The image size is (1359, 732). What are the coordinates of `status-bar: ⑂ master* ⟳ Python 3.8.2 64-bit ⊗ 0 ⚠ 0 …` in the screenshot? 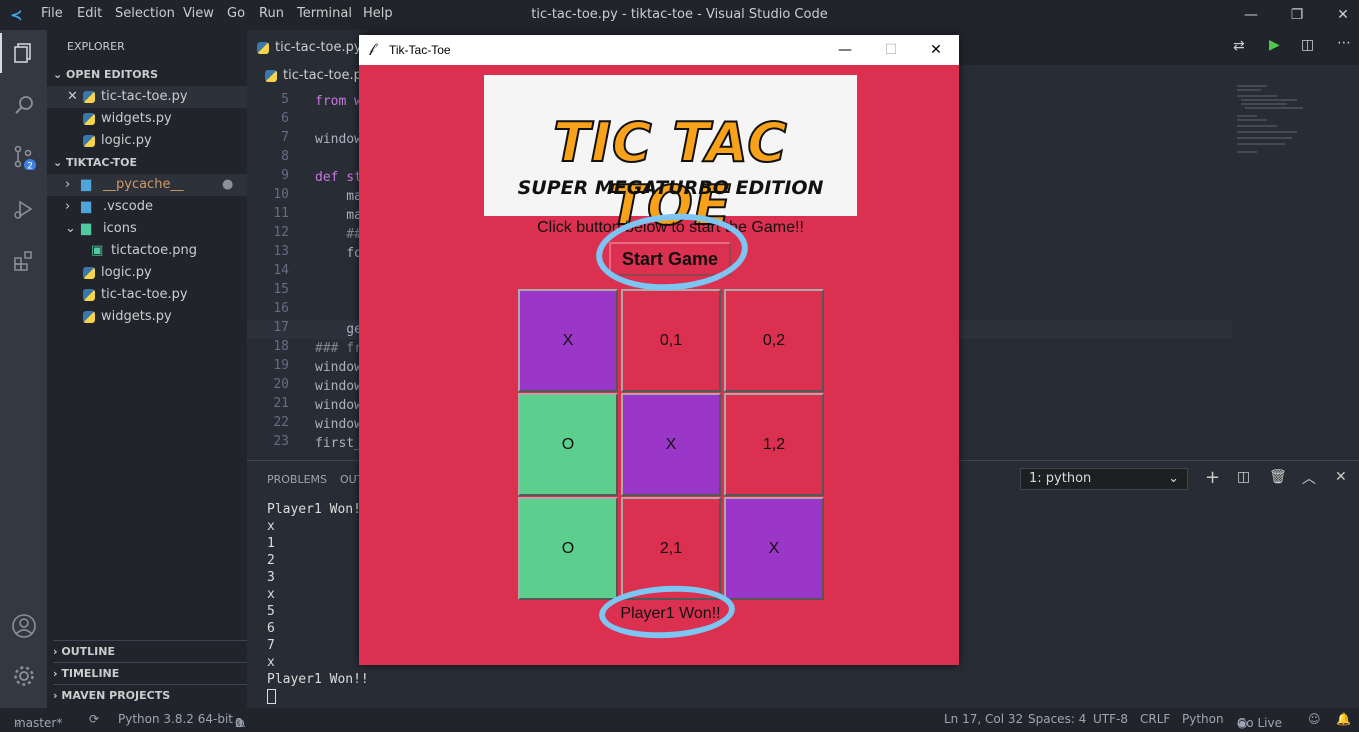 It's located at (679, 720).